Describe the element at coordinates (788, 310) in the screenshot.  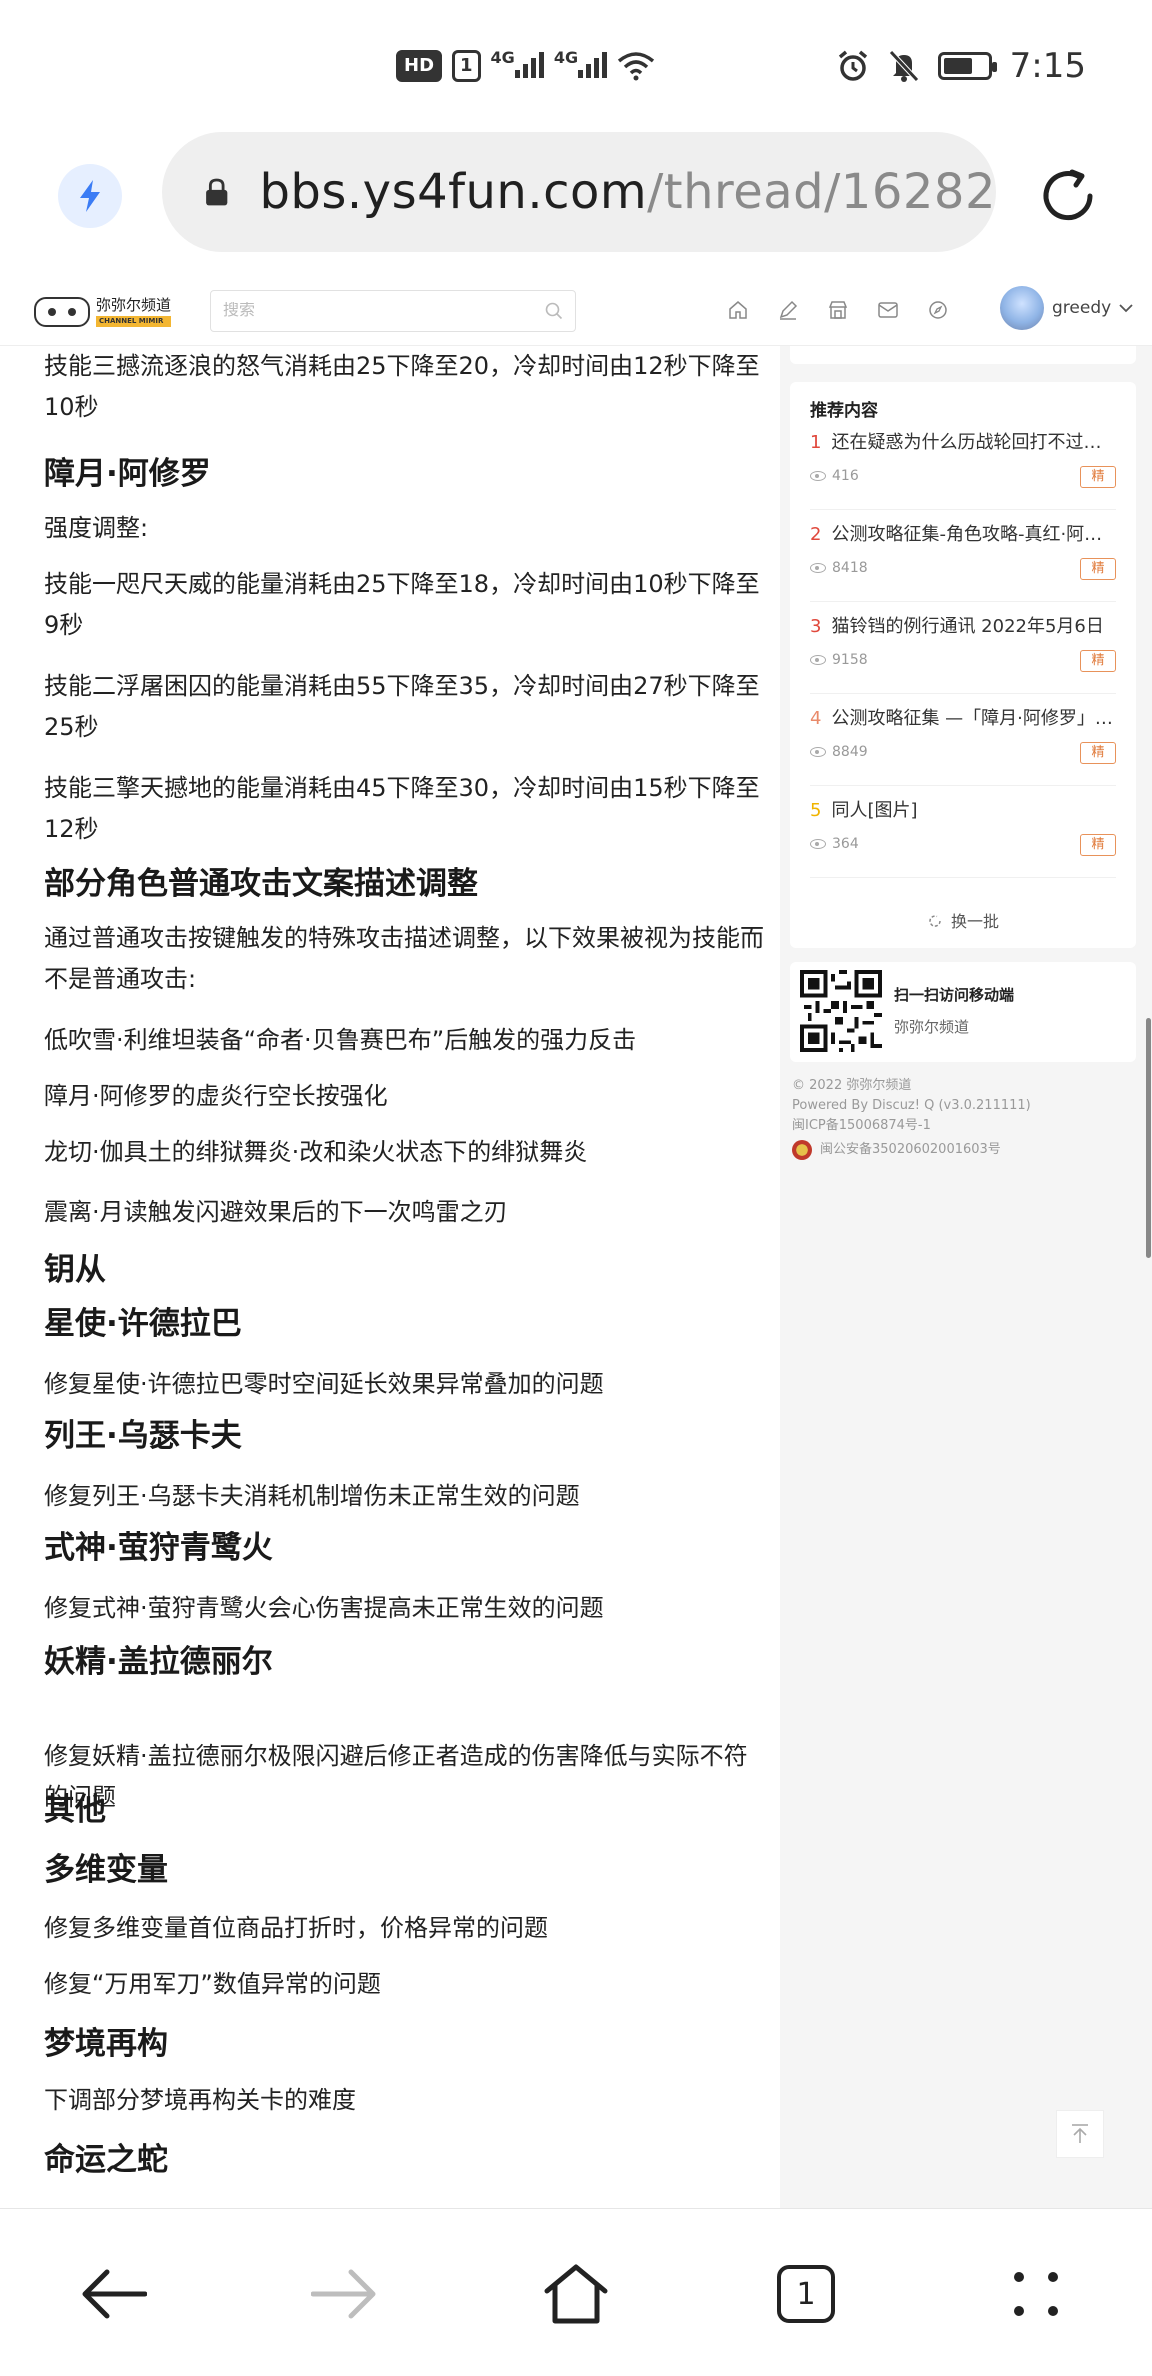
I see `edit-icon` at that location.